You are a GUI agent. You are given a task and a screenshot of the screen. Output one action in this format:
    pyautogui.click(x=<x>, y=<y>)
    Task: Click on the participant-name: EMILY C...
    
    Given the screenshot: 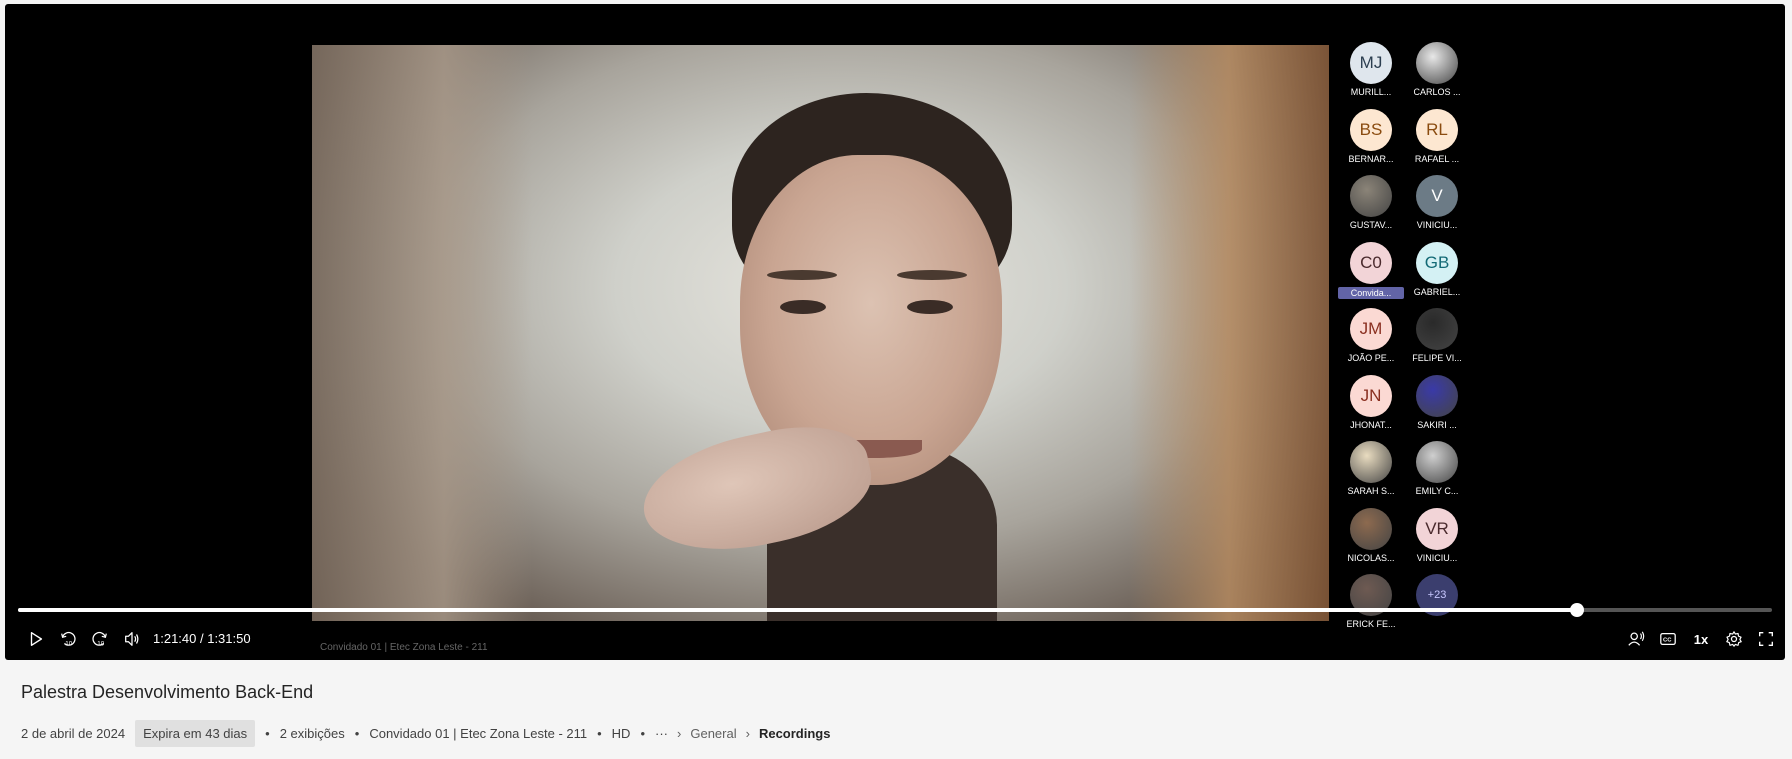 What is the action you would take?
    pyautogui.click(x=1437, y=491)
    